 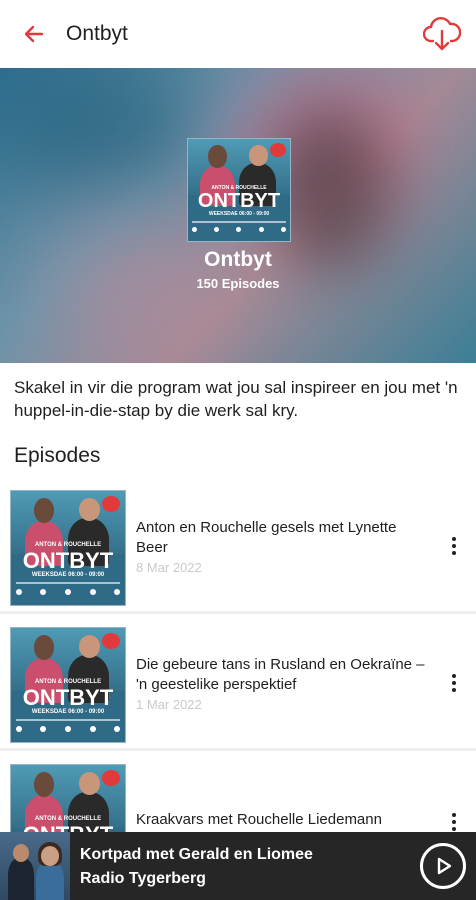 What do you see at coordinates (196, 854) in the screenshot?
I see `player-title: Kortpad met Gerald en Liomee` at bounding box center [196, 854].